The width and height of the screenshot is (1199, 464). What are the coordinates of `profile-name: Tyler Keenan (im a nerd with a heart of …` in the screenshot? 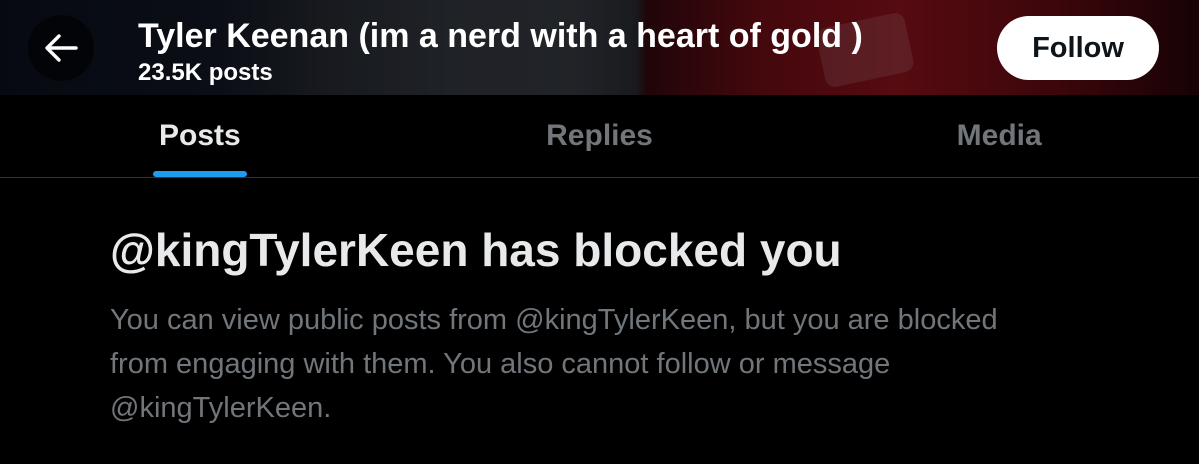 It's located at (500, 36).